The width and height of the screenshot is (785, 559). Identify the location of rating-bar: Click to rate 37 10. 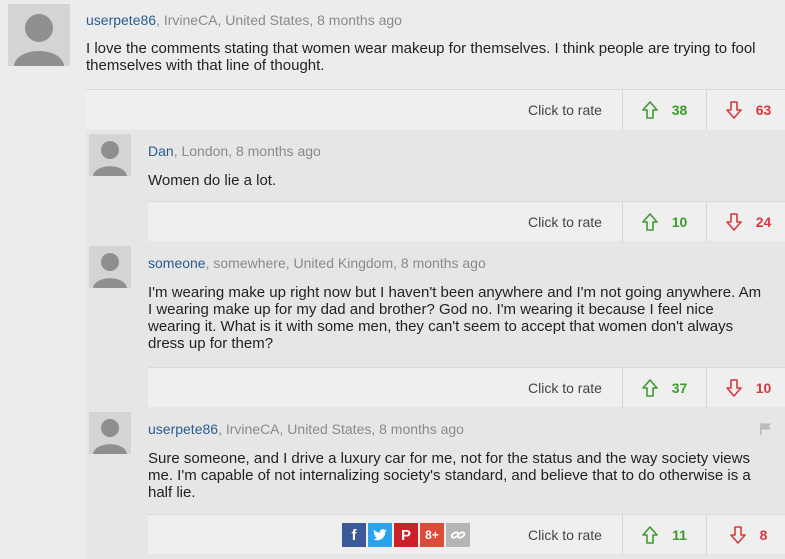
(466, 387).